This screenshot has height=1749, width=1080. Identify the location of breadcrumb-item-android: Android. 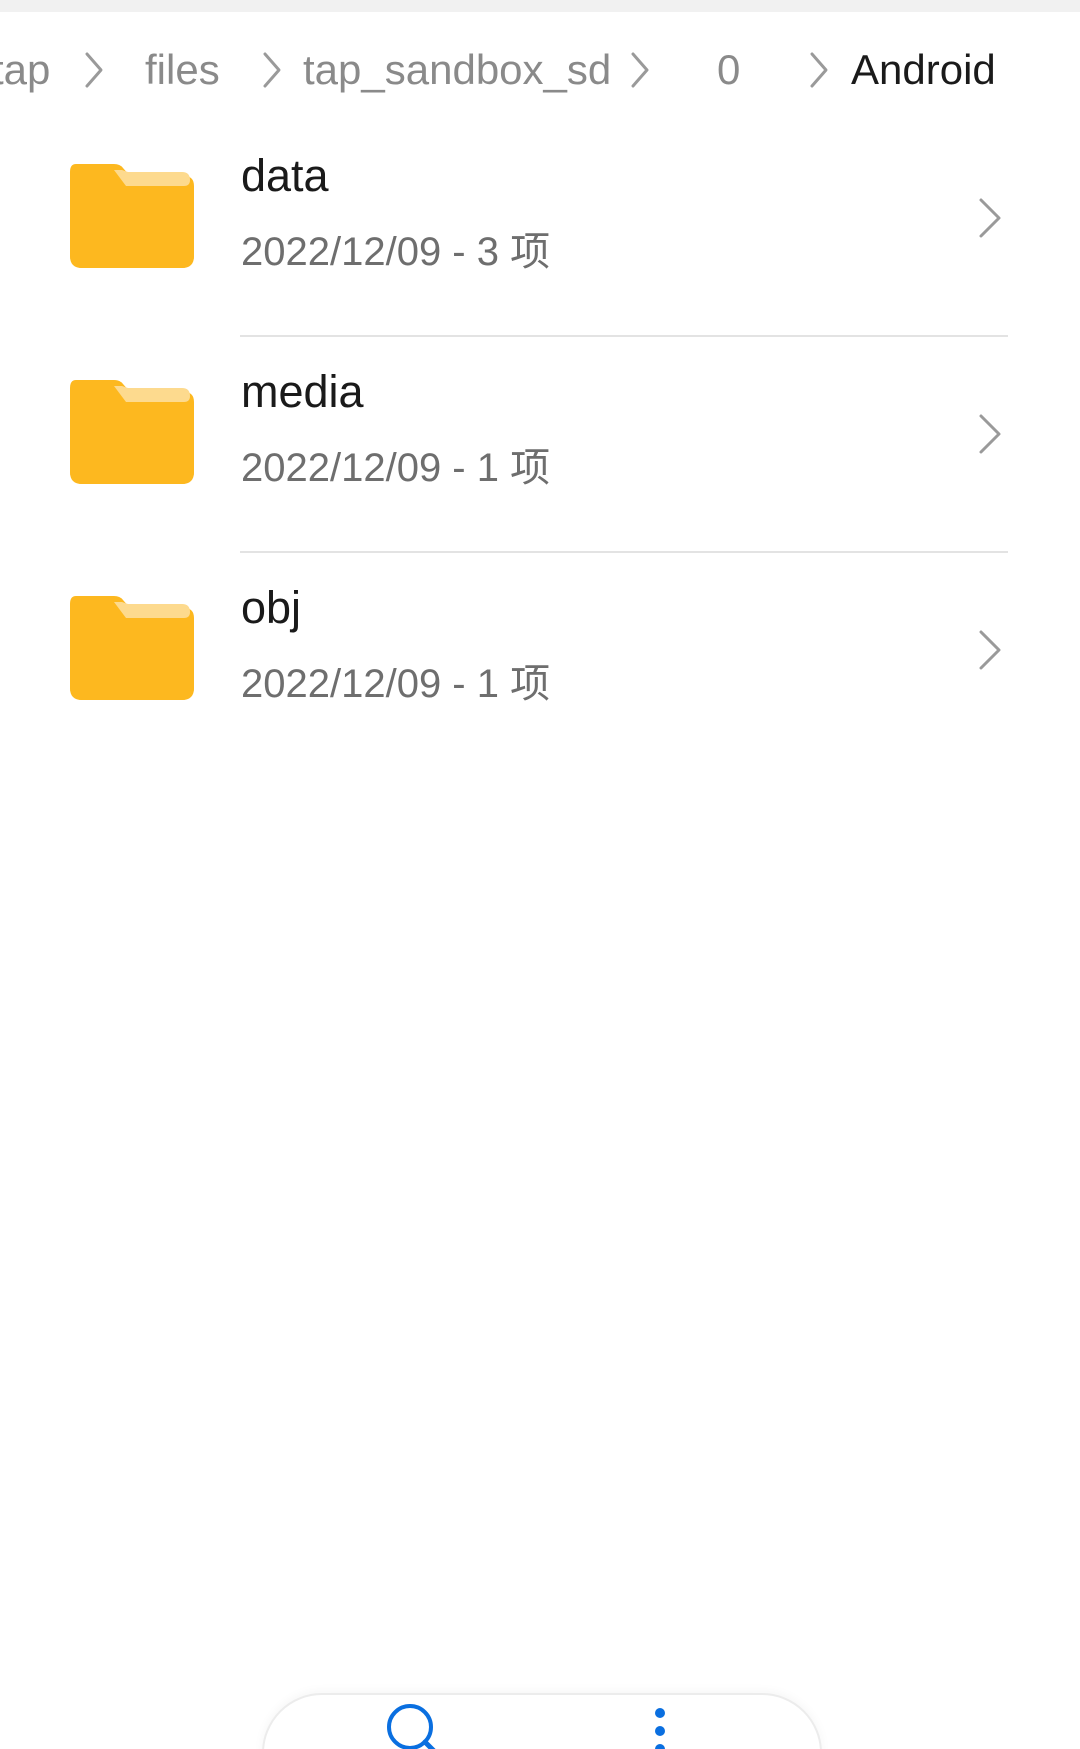
(923, 70).